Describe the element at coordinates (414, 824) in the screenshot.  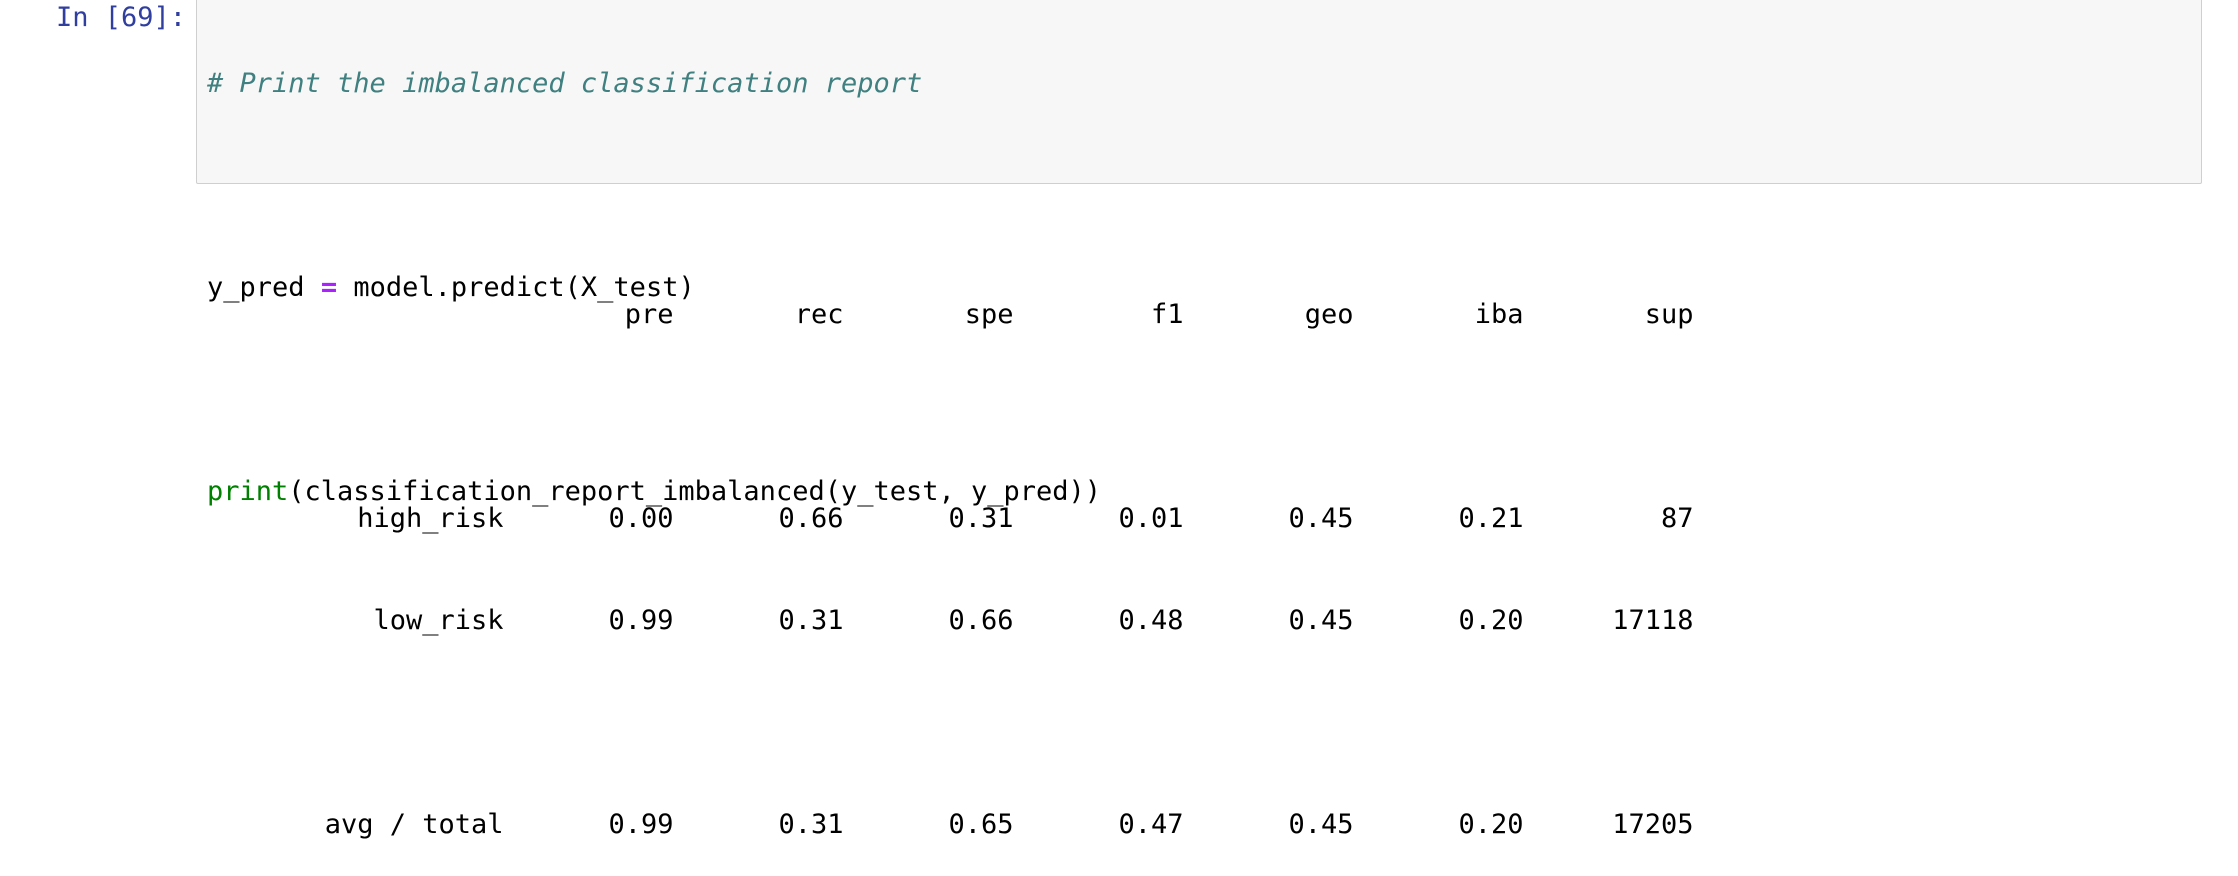
I see `row-label: avg / total` at that location.